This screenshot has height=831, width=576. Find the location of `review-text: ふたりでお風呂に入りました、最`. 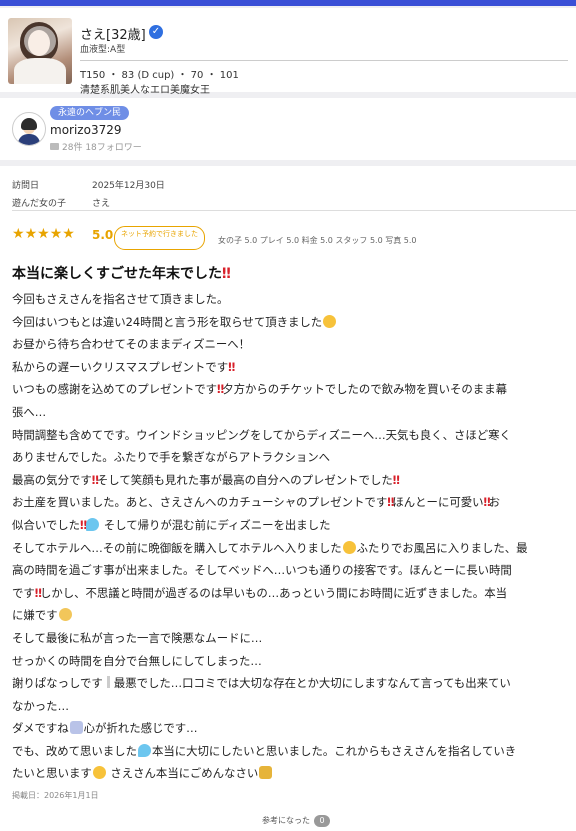

review-text: ふたりでお風呂に入りました、最 is located at coordinates (442, 547).